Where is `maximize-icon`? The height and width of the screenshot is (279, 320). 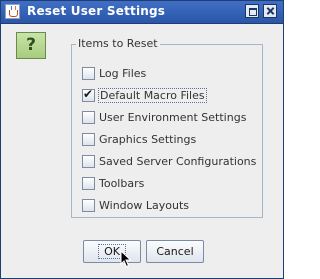 maximize-icon is located at coordinates (252, 11).